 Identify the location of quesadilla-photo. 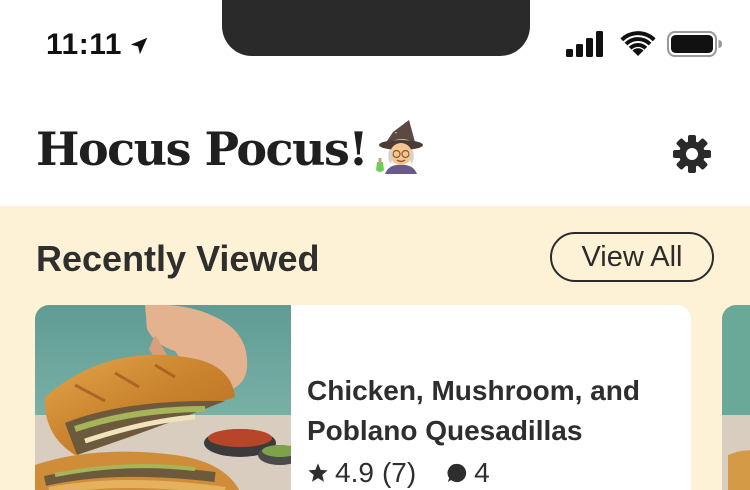
(163, 397).